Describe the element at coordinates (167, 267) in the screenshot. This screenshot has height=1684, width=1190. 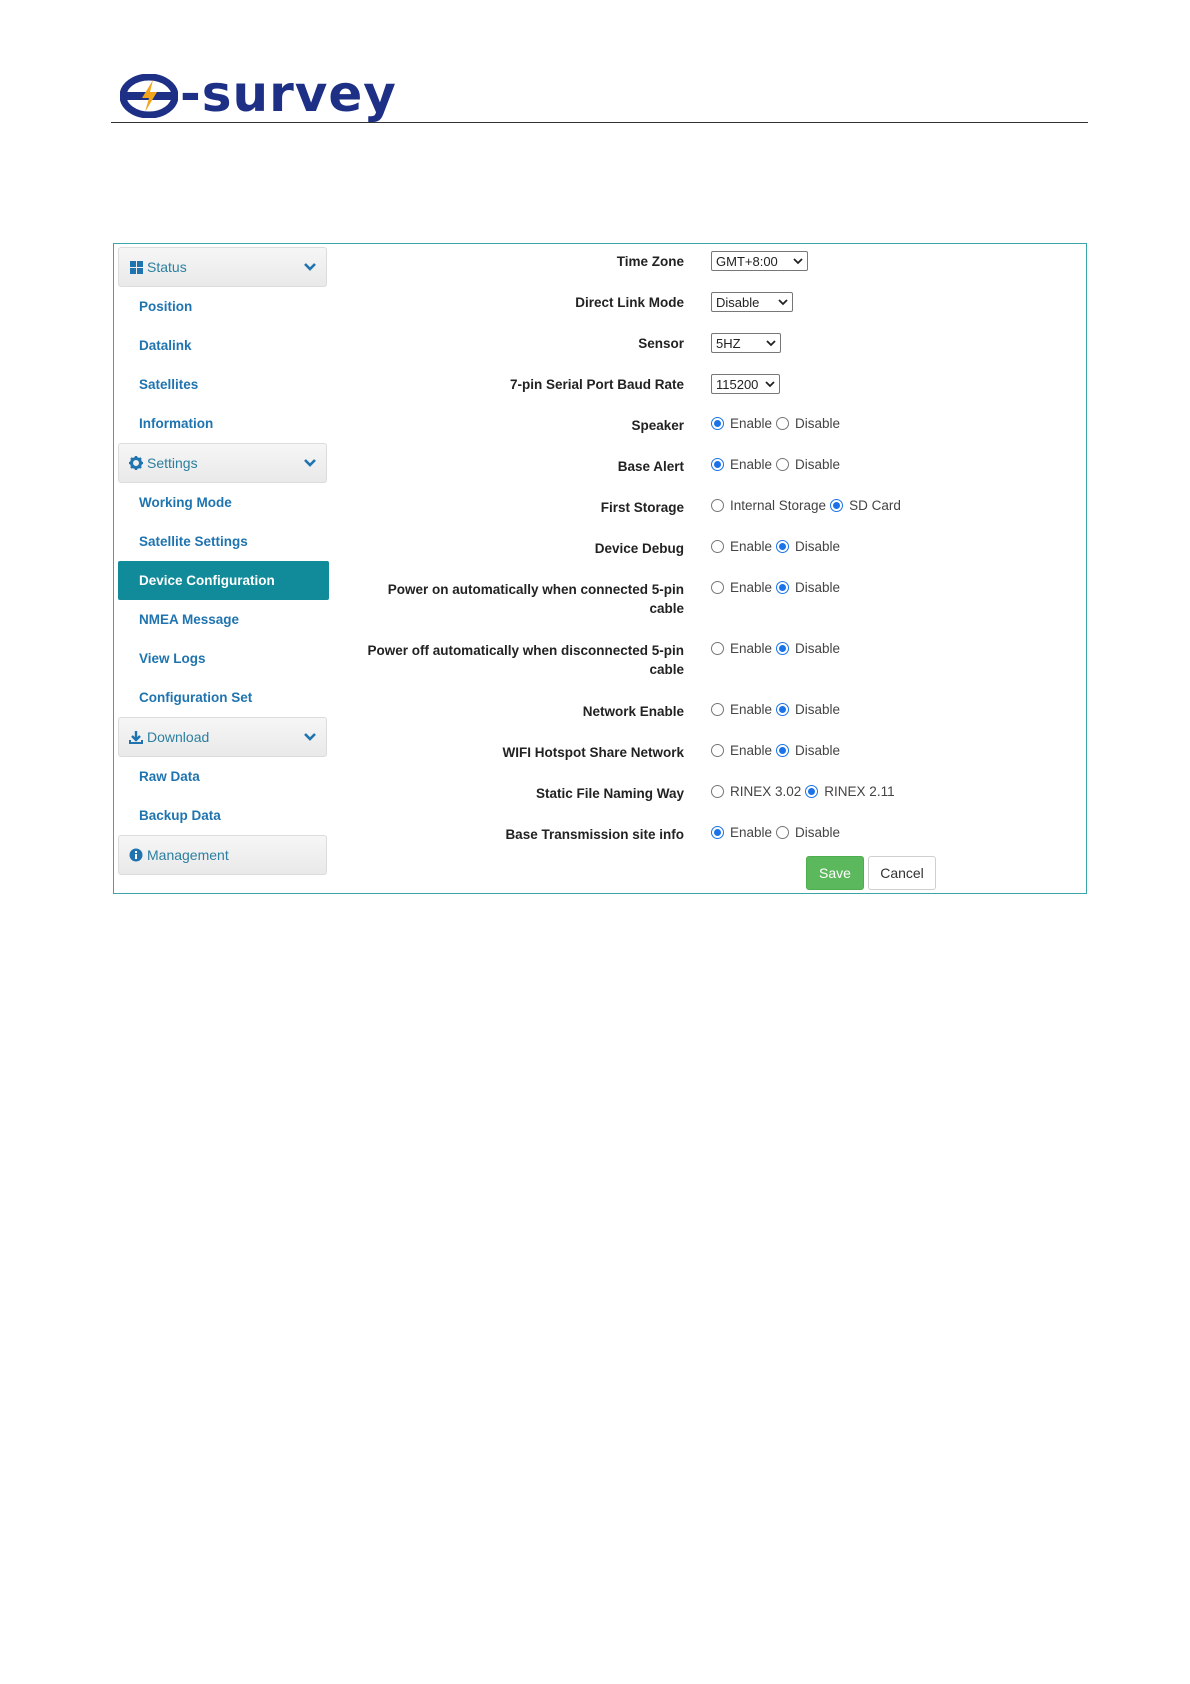
I see `sidebar-panel-label: Status` at that location.